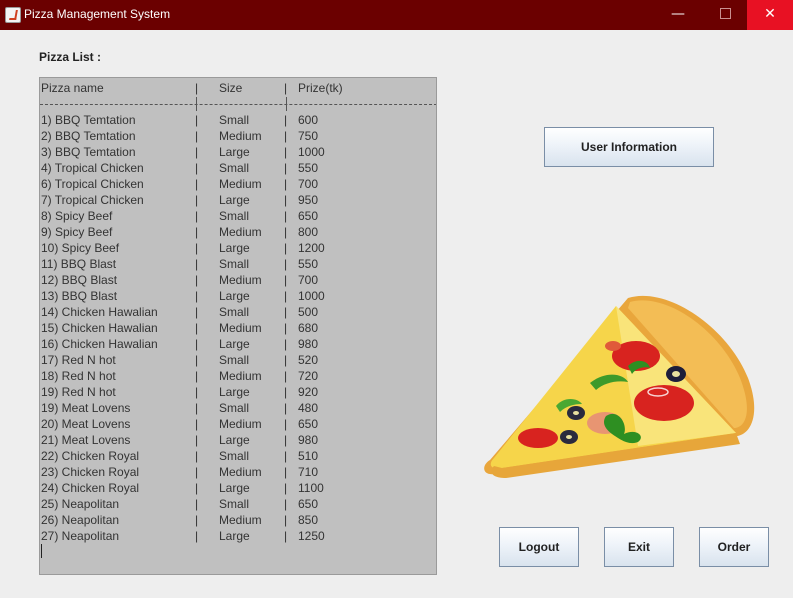 The height and width of the screenshot is (598, 793). Describe the element at coordinates (99, 312) in the screenshot. I see `pizza-name: 14) Chicken Hawalian` at that location.